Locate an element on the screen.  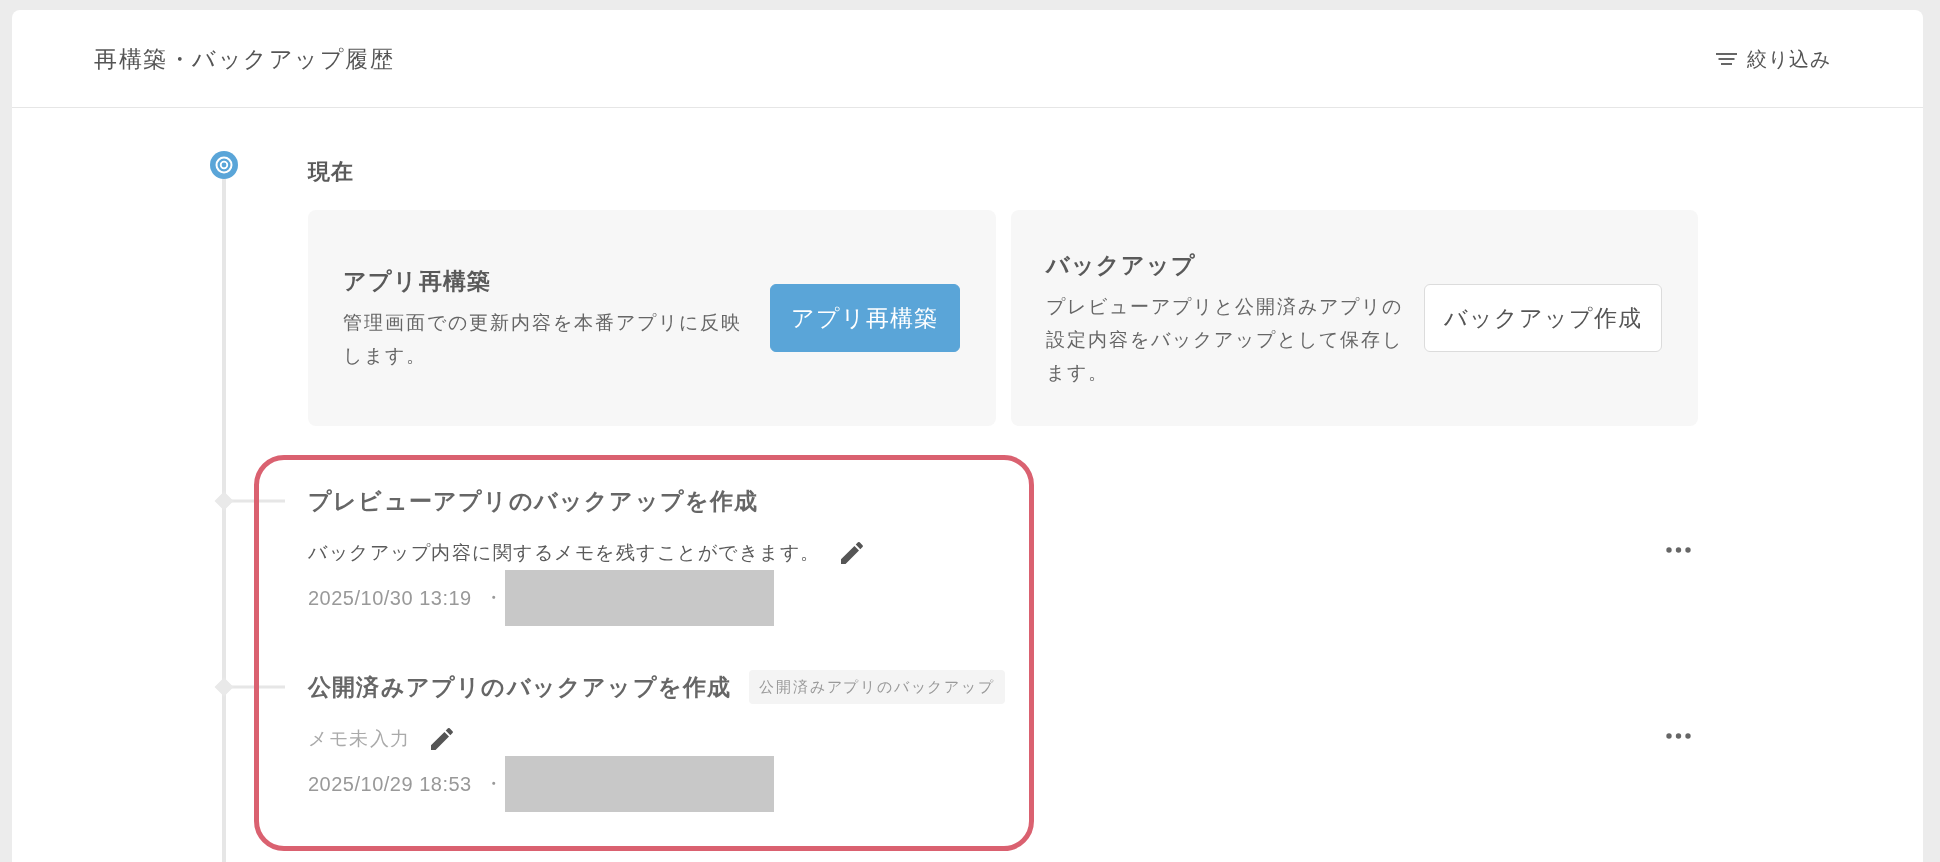
card-title: アプリ再構築 is located at coordinates (418, 281).